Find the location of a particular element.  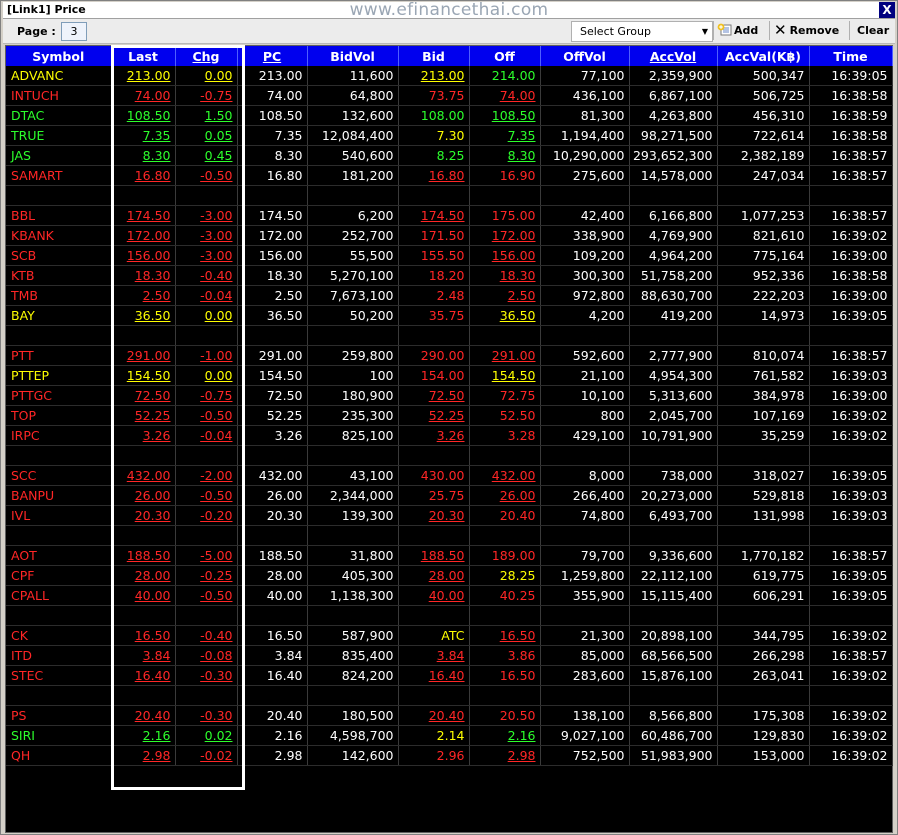

cell-time: 16:38:57 is located at coordinates (851, 655).